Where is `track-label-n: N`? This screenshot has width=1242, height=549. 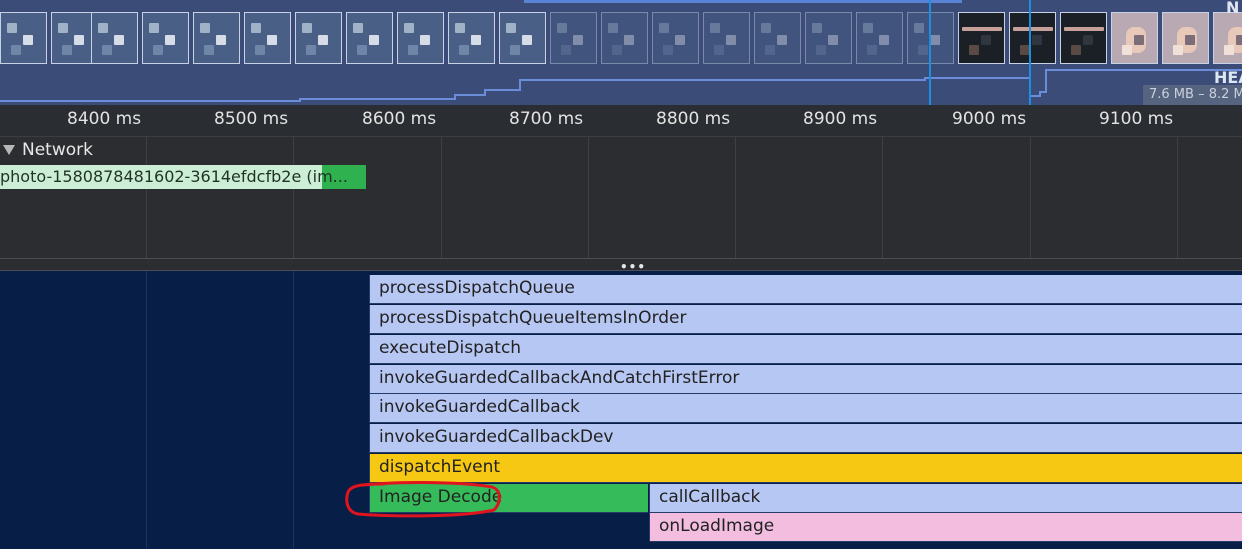
track-label-n: N is located at coordinates (1233, 8).